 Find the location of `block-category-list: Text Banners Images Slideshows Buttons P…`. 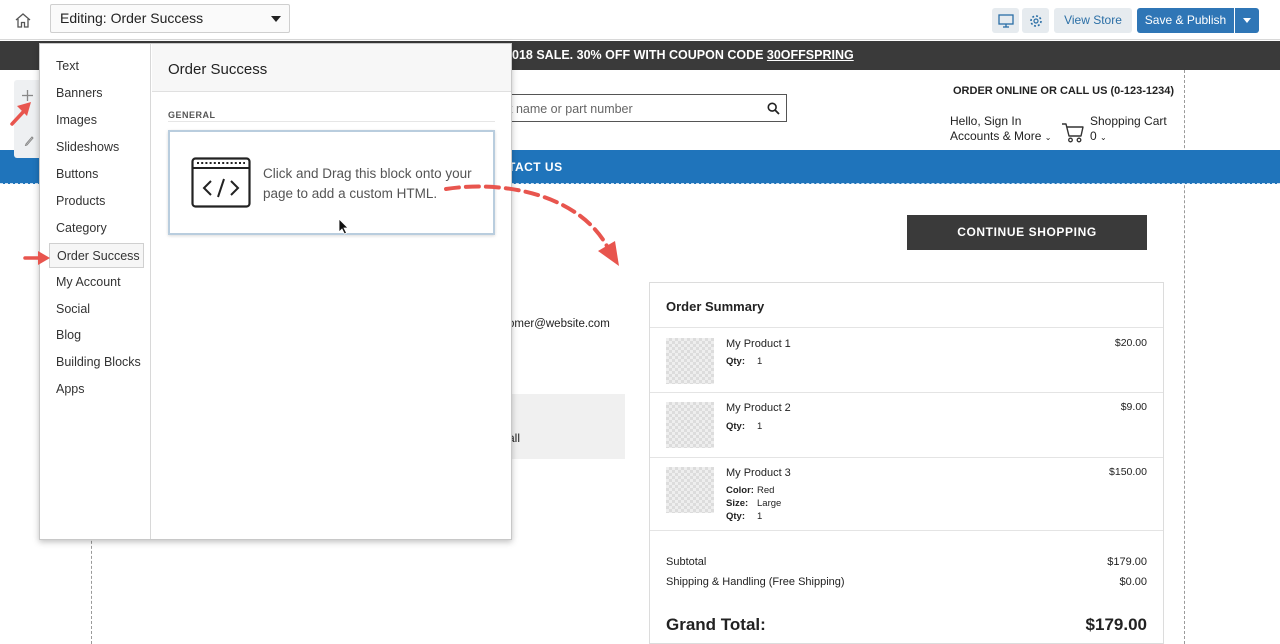

block-category-list: Text Banners Images Slideshows Buttons P… is located at coordinates (95, 291).